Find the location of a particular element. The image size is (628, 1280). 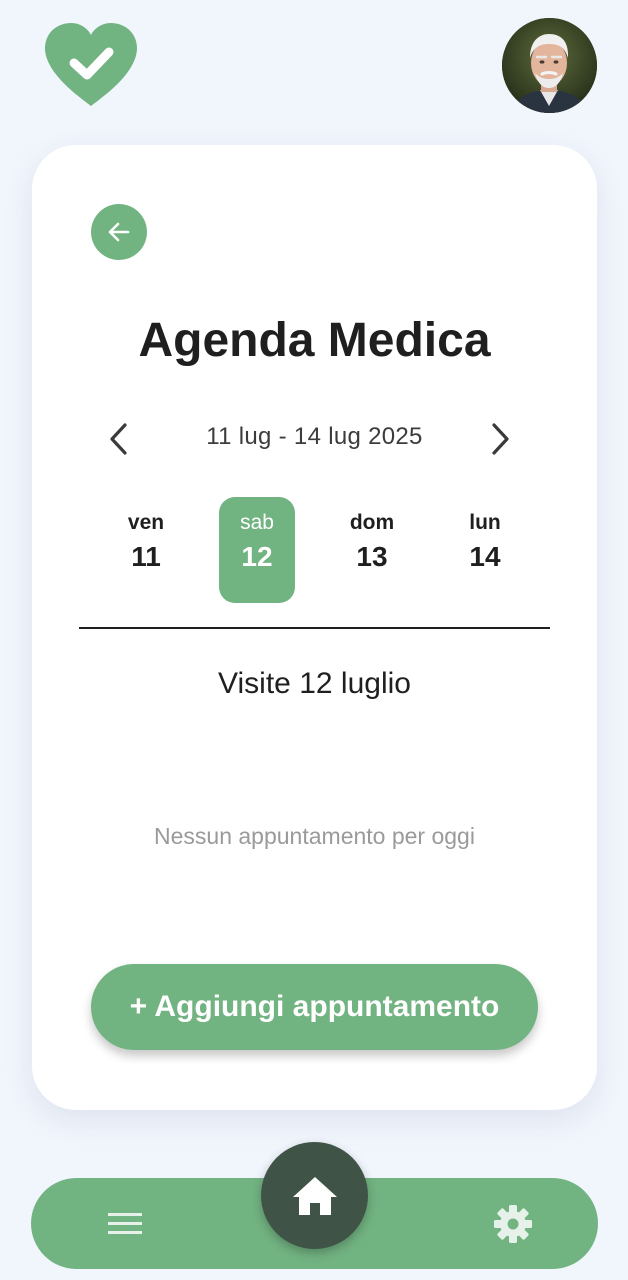

back-button is located at coordinates (119, 232).